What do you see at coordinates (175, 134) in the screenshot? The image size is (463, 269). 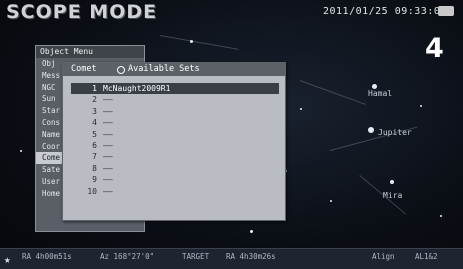 I see `comet-row: 5 ——` at bounding box center [175, 134].